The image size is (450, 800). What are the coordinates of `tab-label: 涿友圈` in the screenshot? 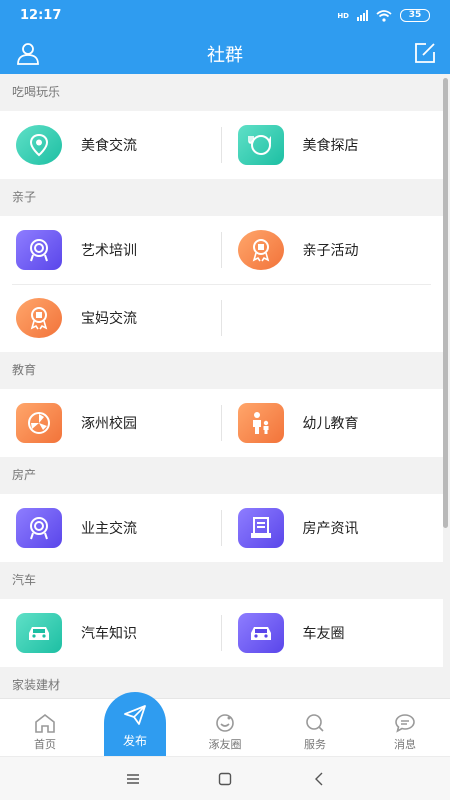 It's located at (225, 744).